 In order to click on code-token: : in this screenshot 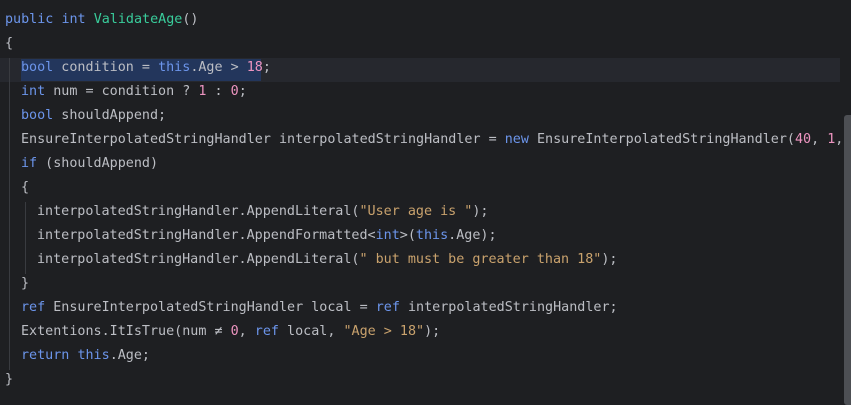, I will do `click(218, 91)`.